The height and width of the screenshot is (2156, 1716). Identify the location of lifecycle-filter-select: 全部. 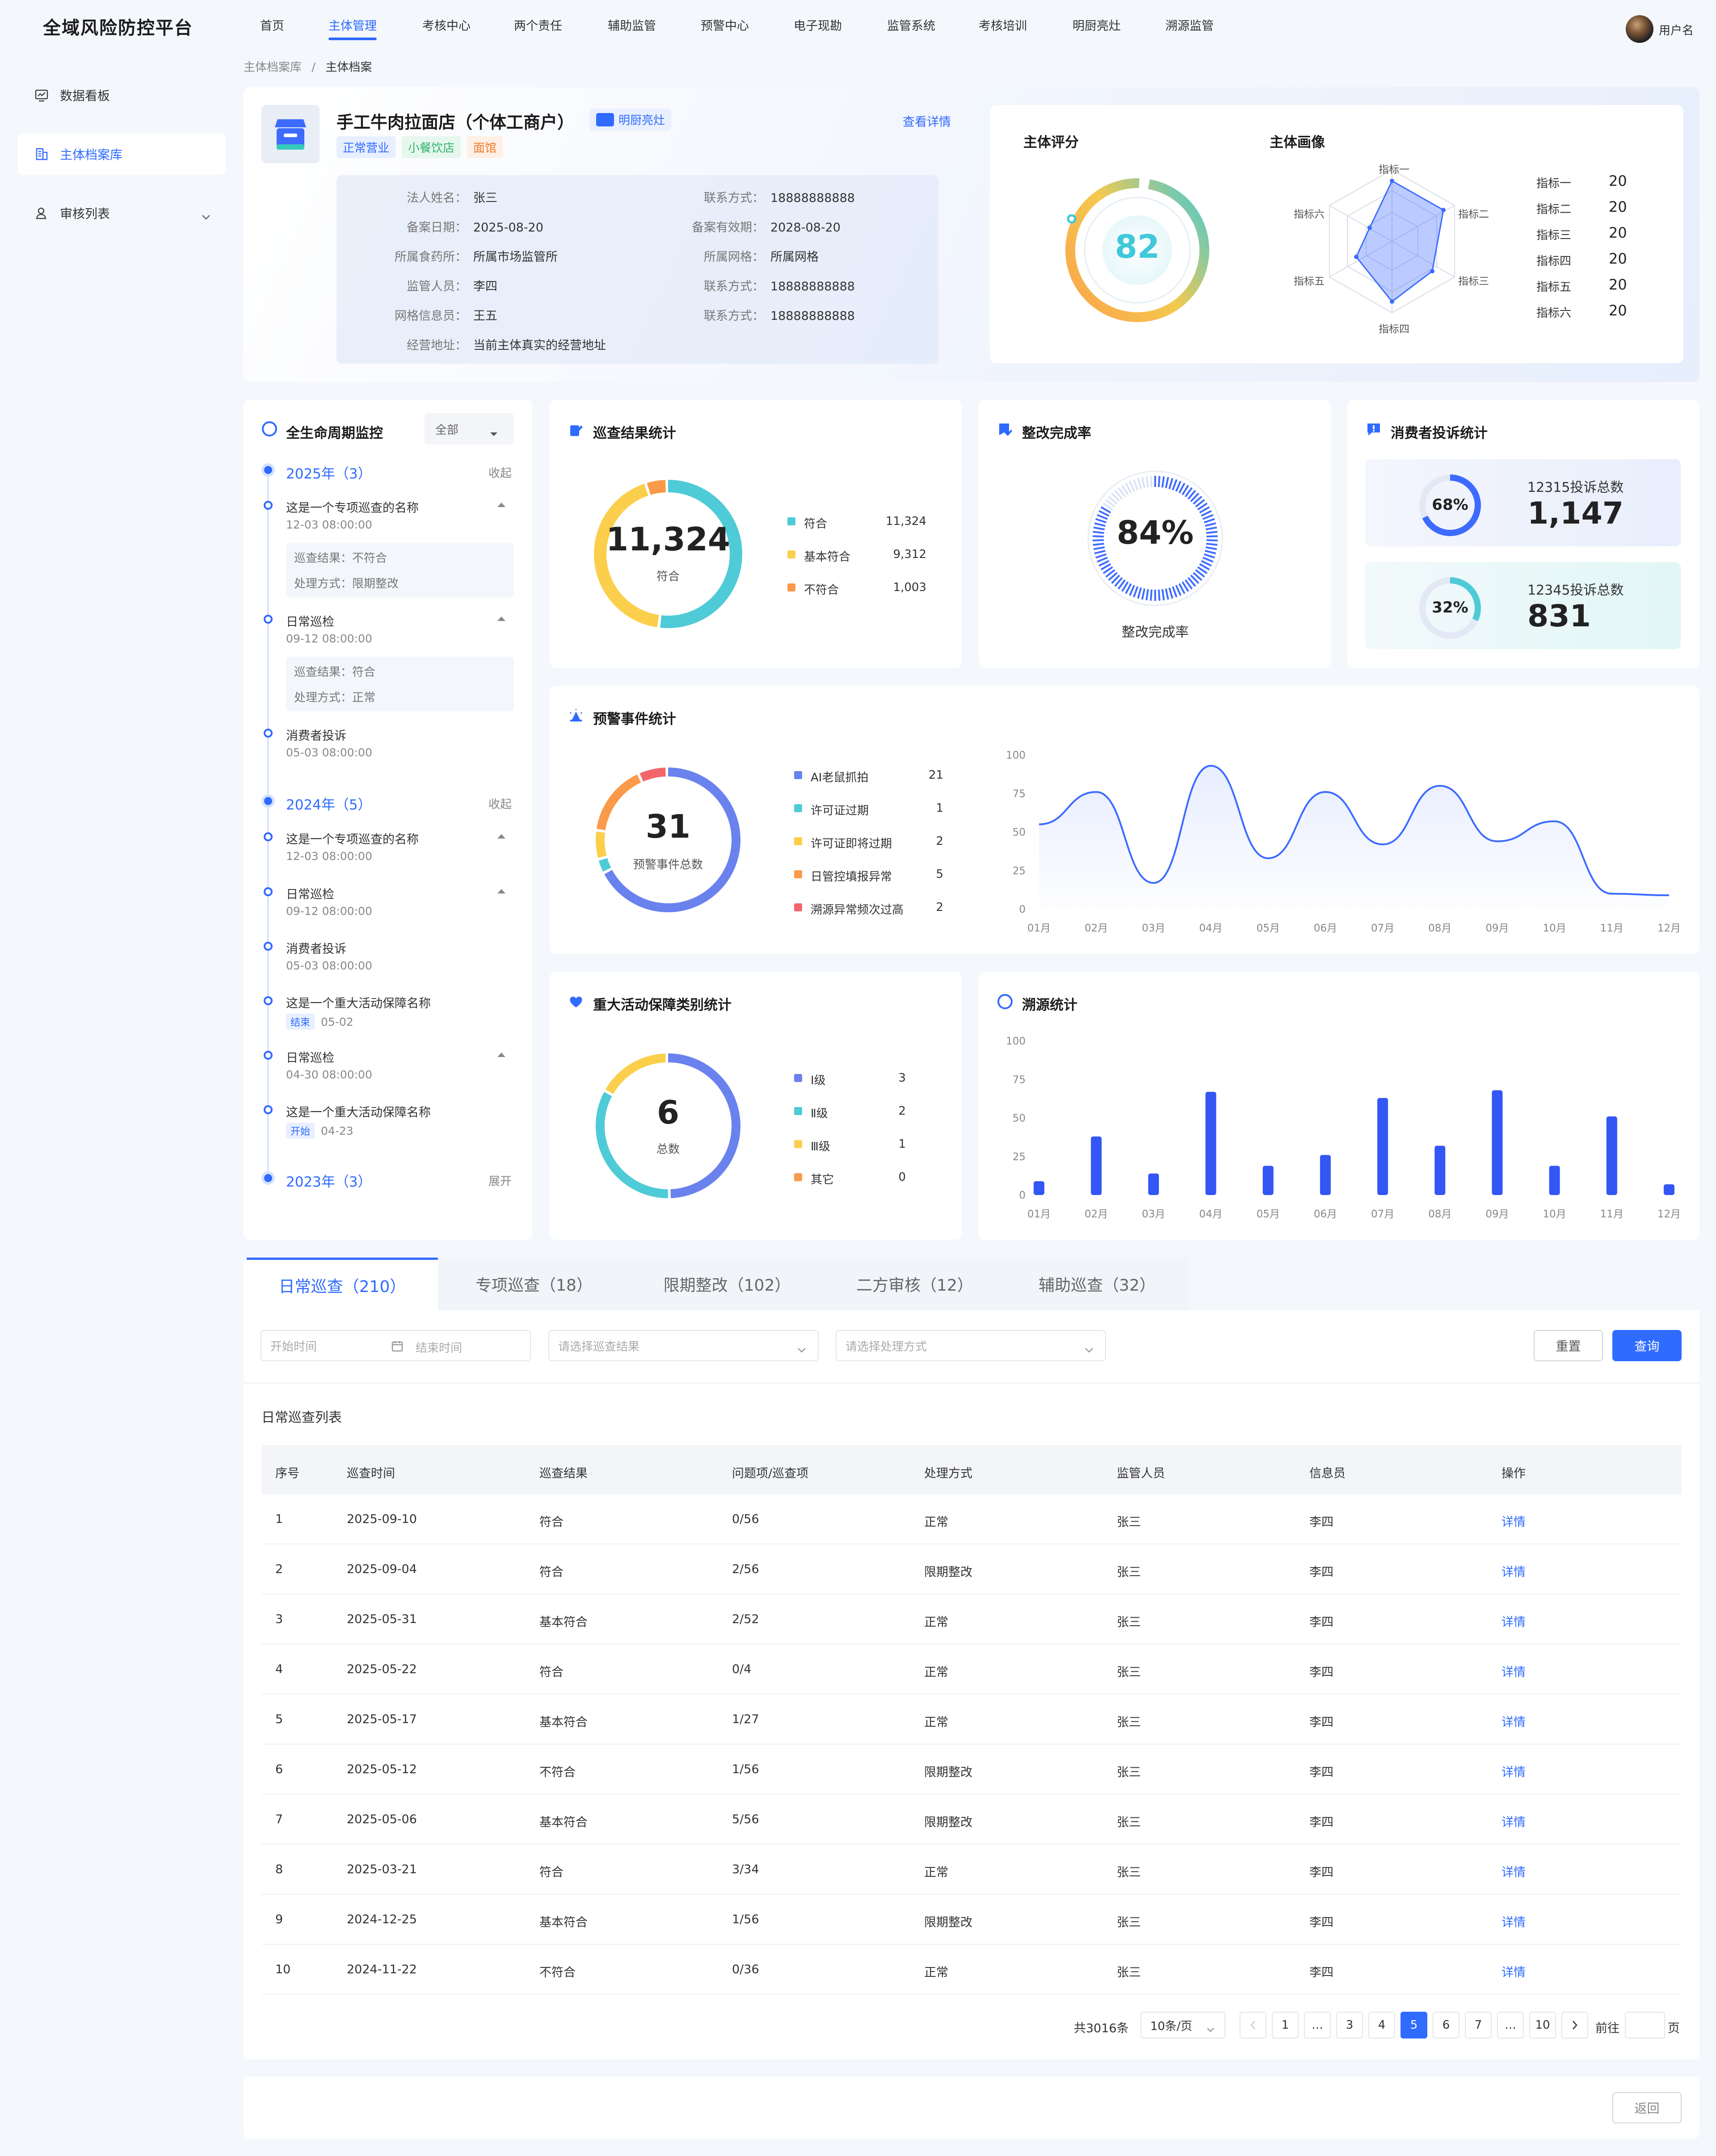
(470, 429).